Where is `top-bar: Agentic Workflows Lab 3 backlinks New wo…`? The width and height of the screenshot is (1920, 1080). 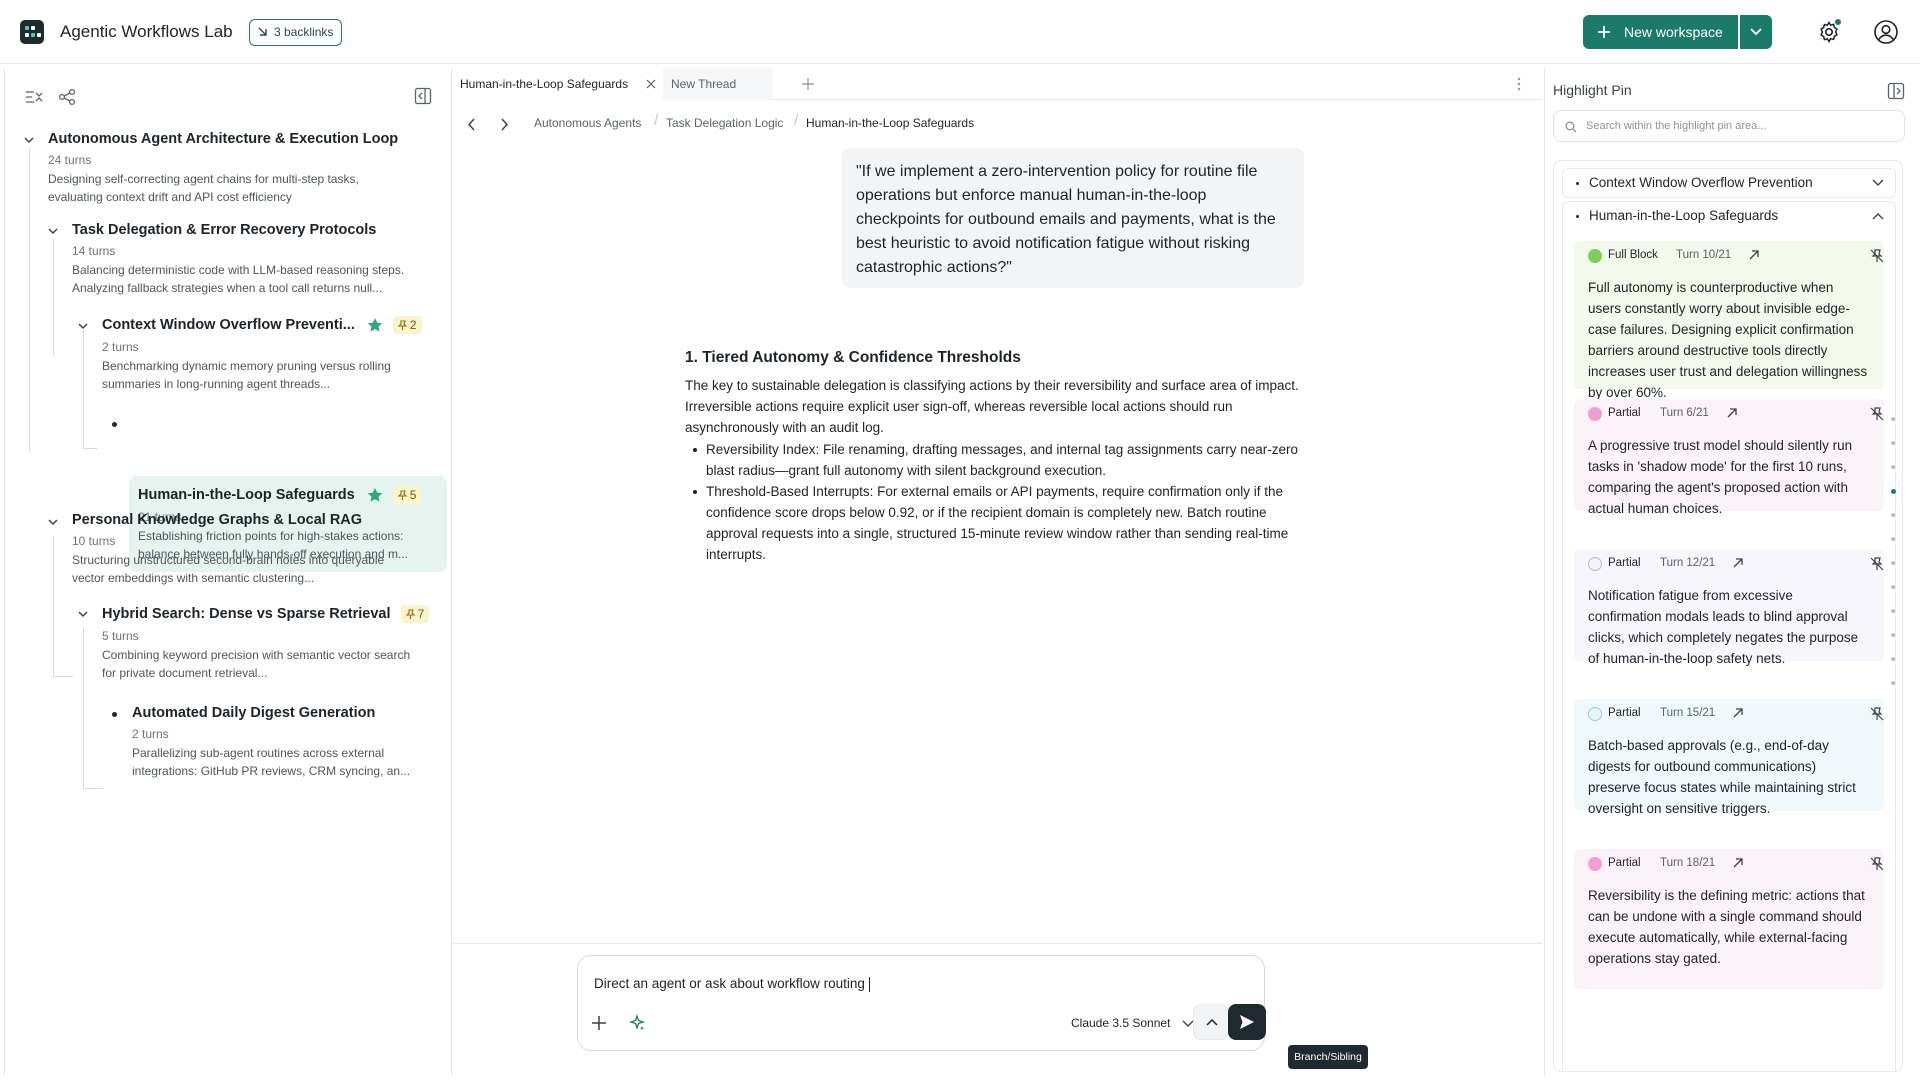 top-bar: Agentic Workflows Lab 3 backlinks New wo… is located at coordinates (960, 32).